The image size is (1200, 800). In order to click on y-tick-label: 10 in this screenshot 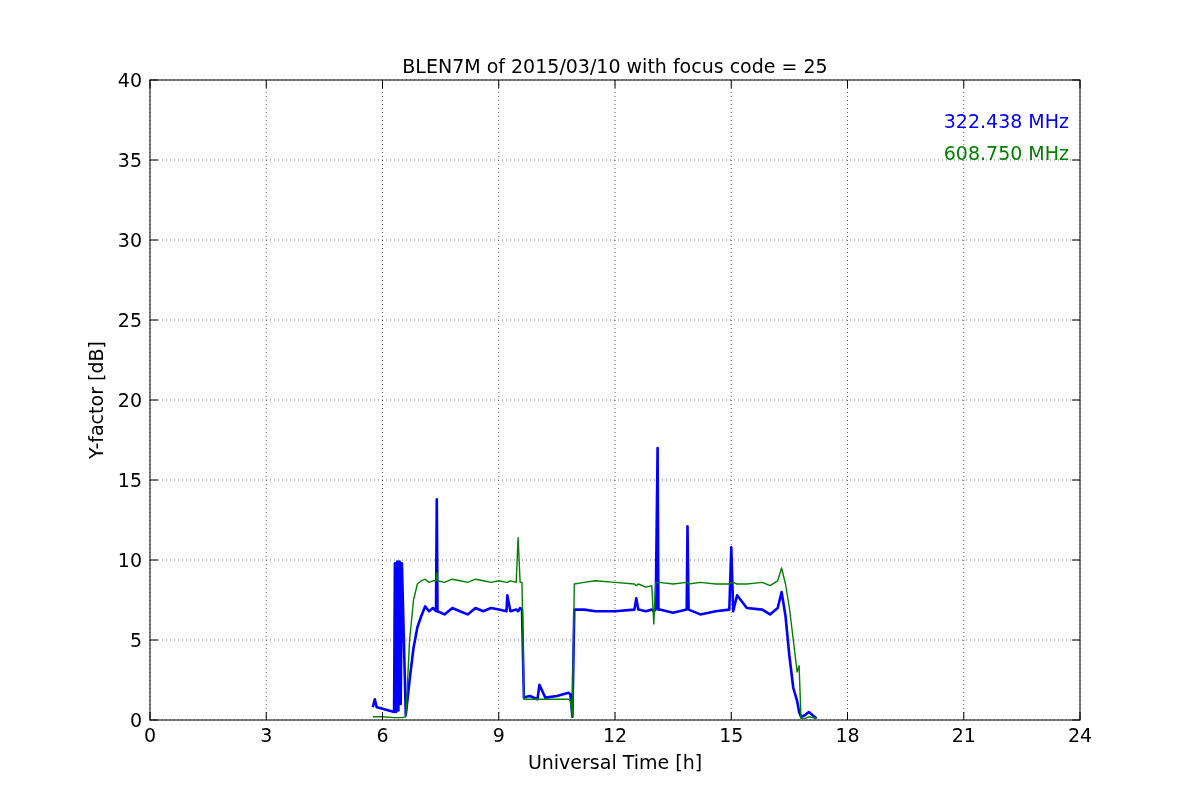, I will do `click(129, 560)`.